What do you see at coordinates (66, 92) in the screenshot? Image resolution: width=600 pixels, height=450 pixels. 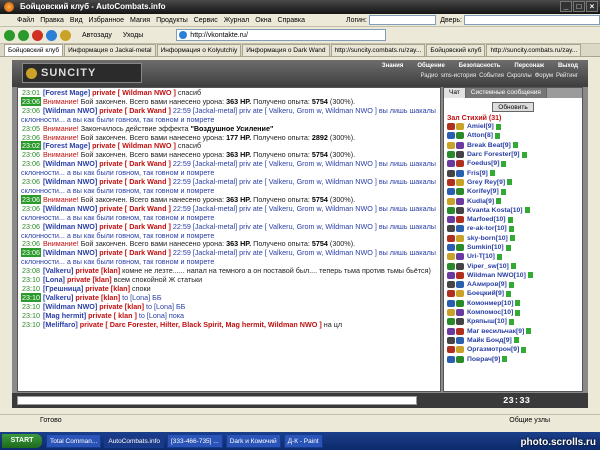 I see `chat-nick-text: [Forest Mage]` at bounding box center [66, 92].